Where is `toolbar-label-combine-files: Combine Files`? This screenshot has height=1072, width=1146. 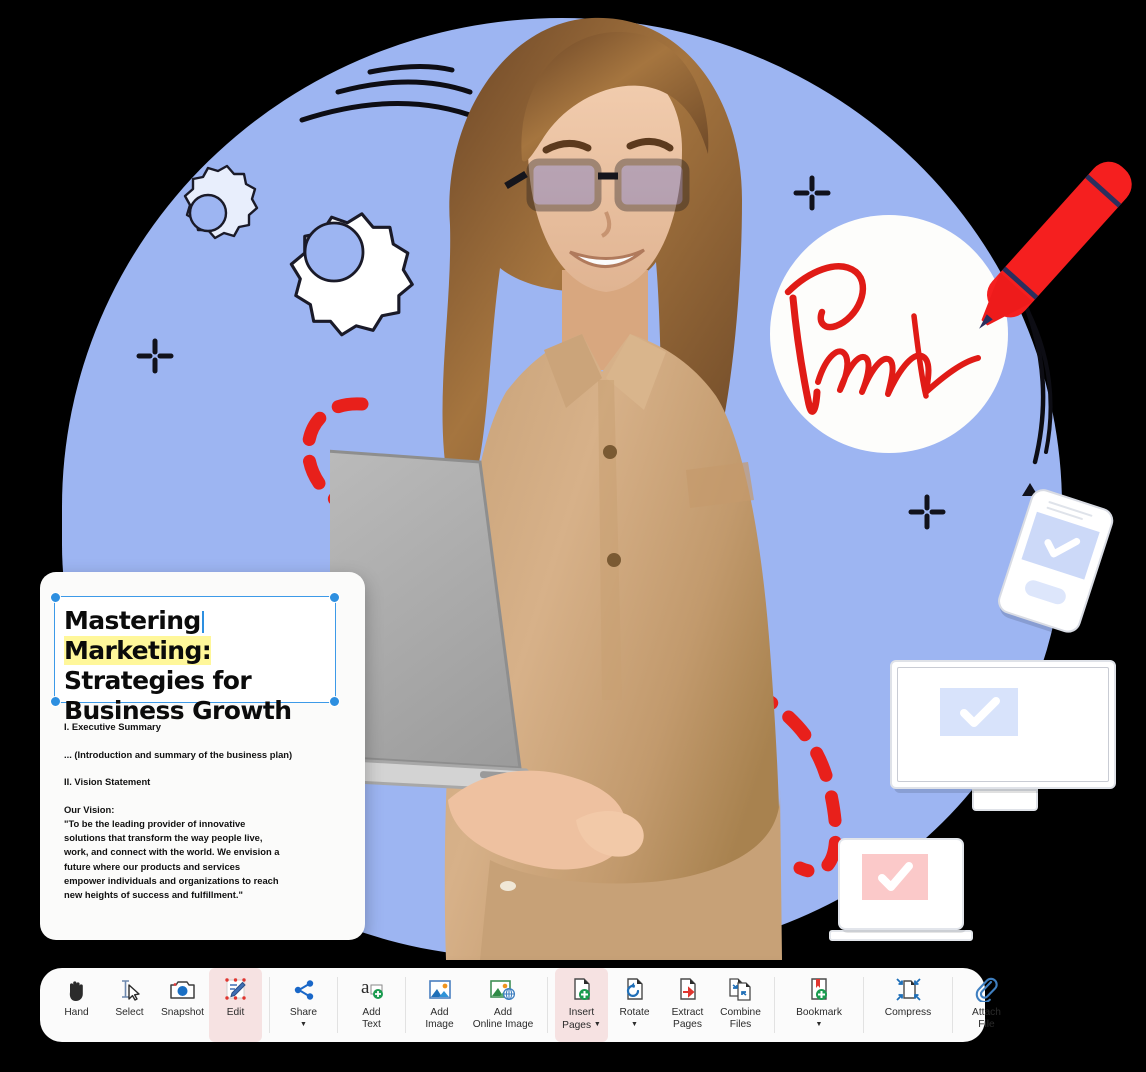
toolbar-label-combine-files: Combine Files is located at coordinates (740, 1018).